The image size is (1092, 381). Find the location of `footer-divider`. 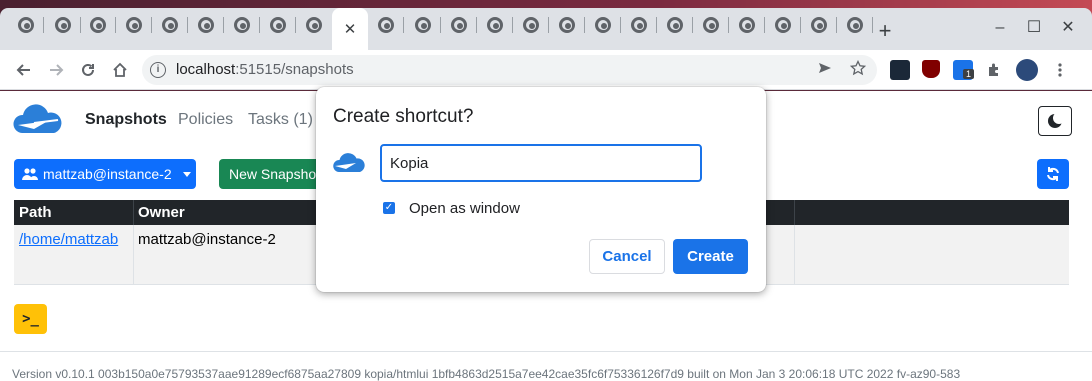

footer-divider is located at coordinates (546, 351).